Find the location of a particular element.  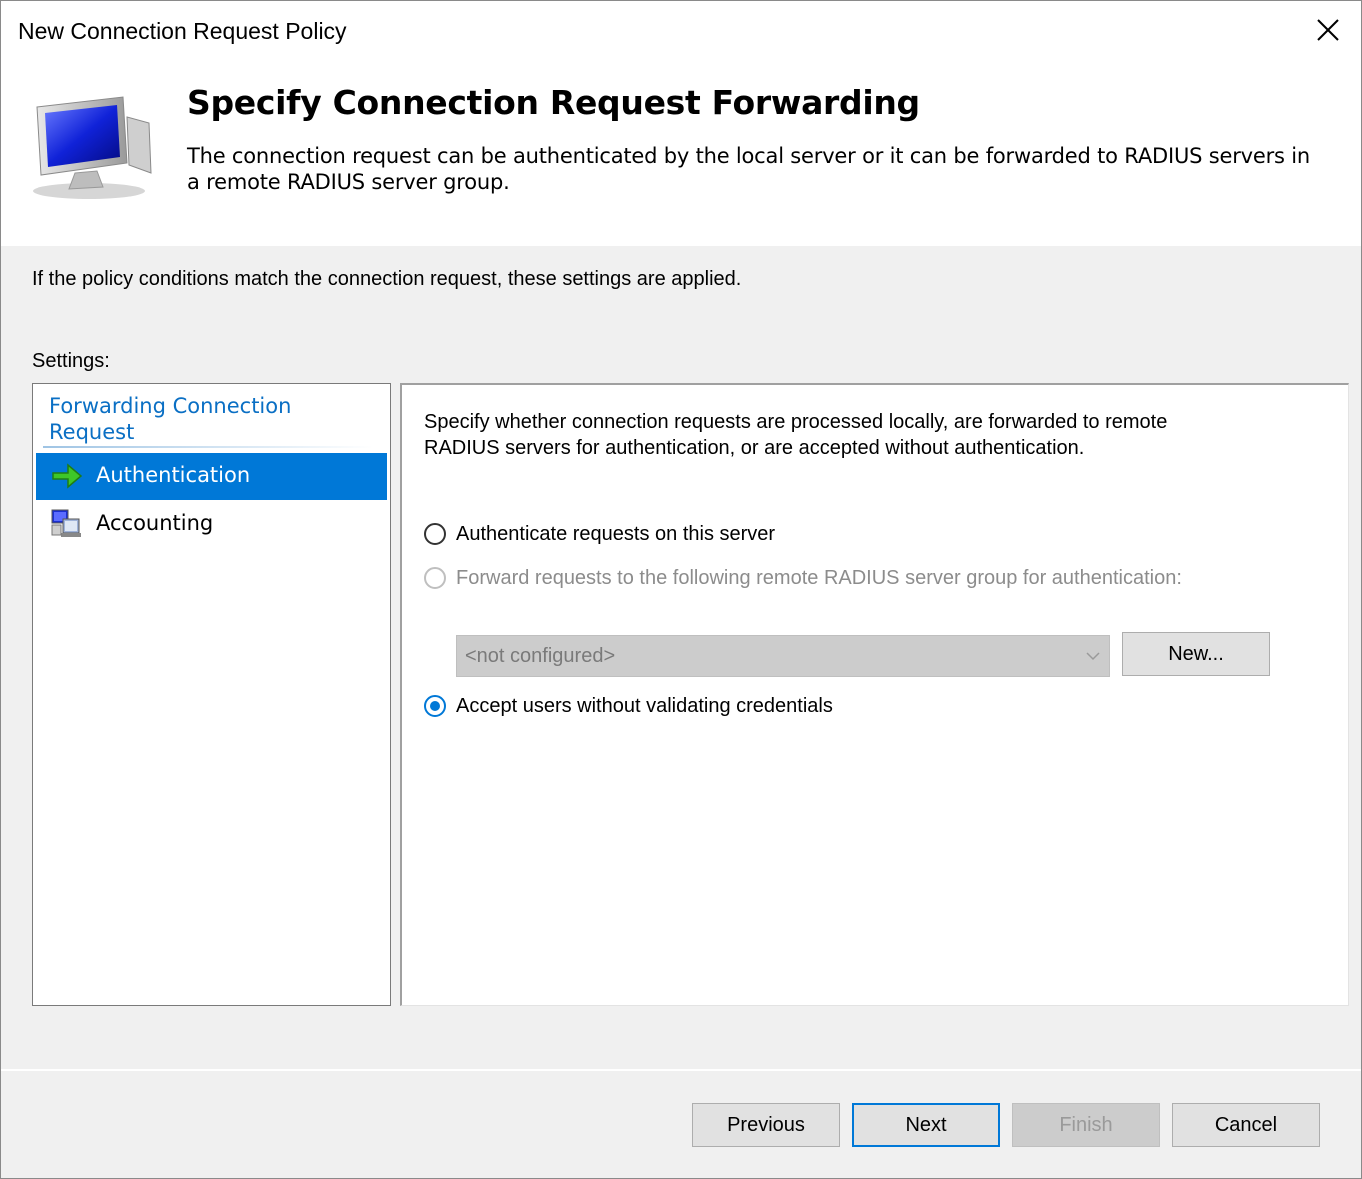

radio-label: Authenticate requests on this server is located at coordinates (616, 534).